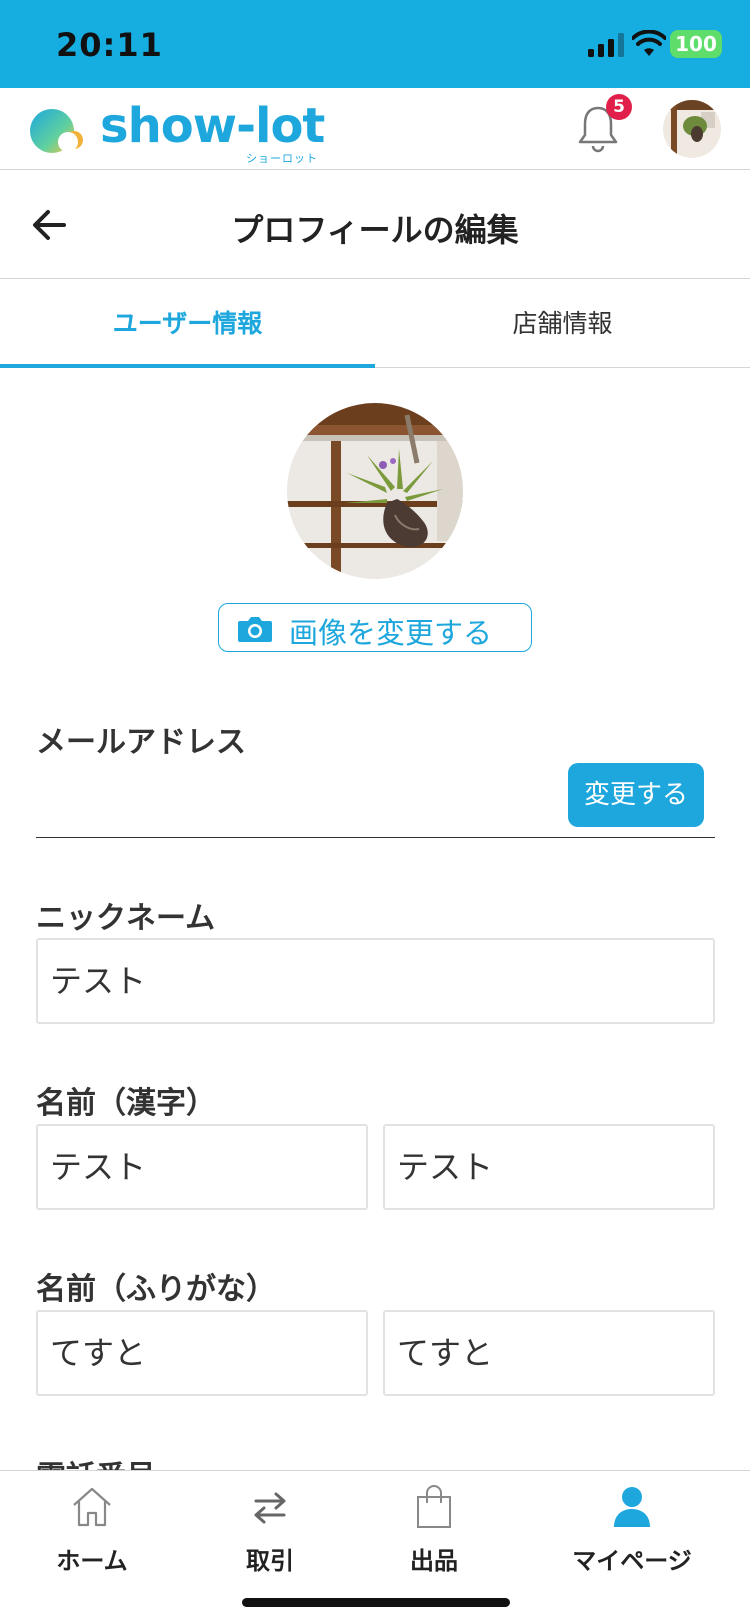 The width and height of the screenshot is (750, 1624). Describe the element at coordinates (255, 629) in the screenshot. I see `camera-icon` at that location.